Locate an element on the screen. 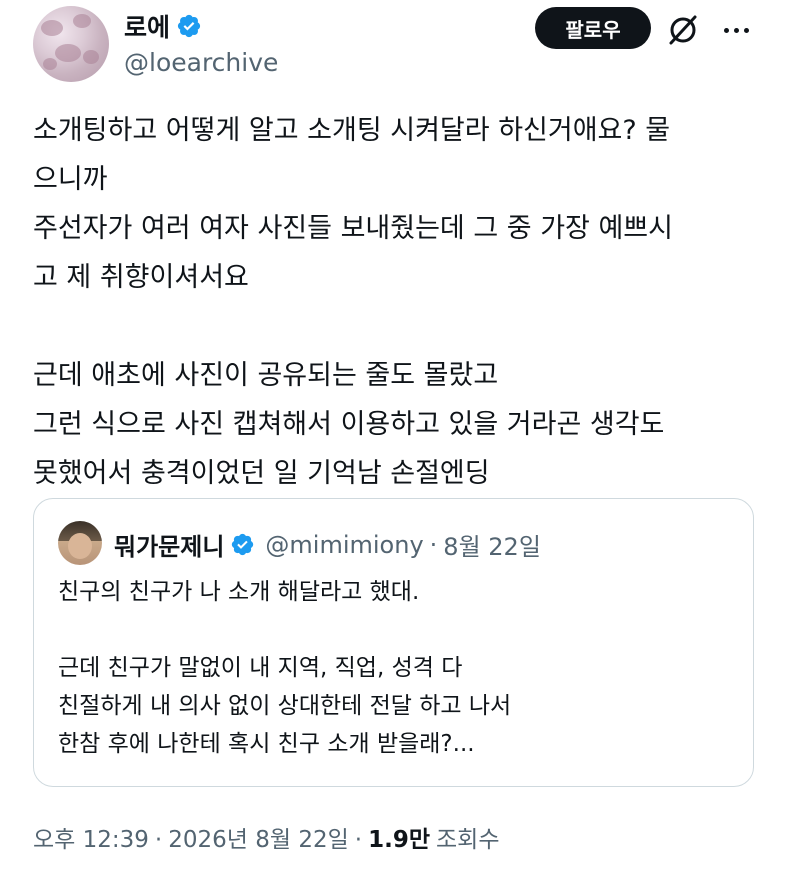  quoted-tweet-date: 8월 22일 is located at coordinates (492, 544).